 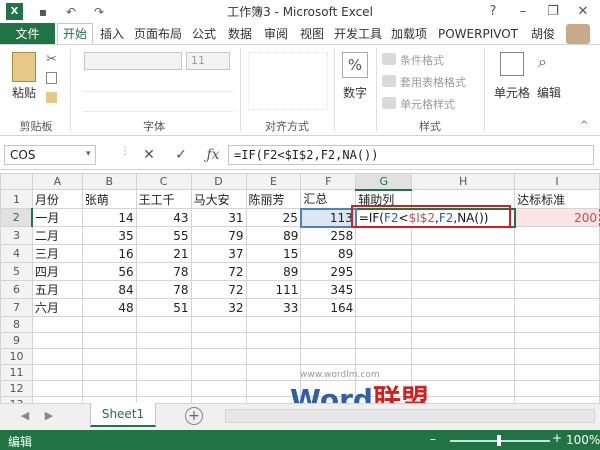 I want to click on column-header: E, so click(x=273, y=181).